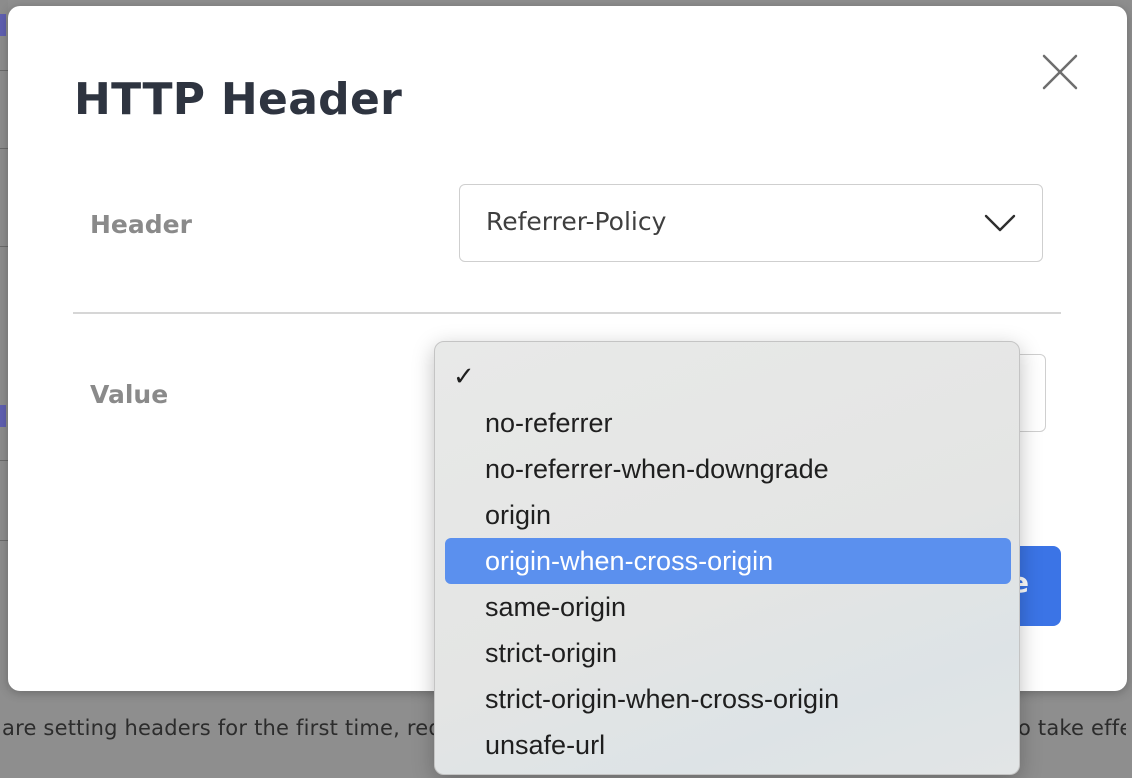 The width and height of the screenshot is (1132, 778). Describe the element at coordinates (129, 394) in the screenshot. I see `value-label: Value` at that location.